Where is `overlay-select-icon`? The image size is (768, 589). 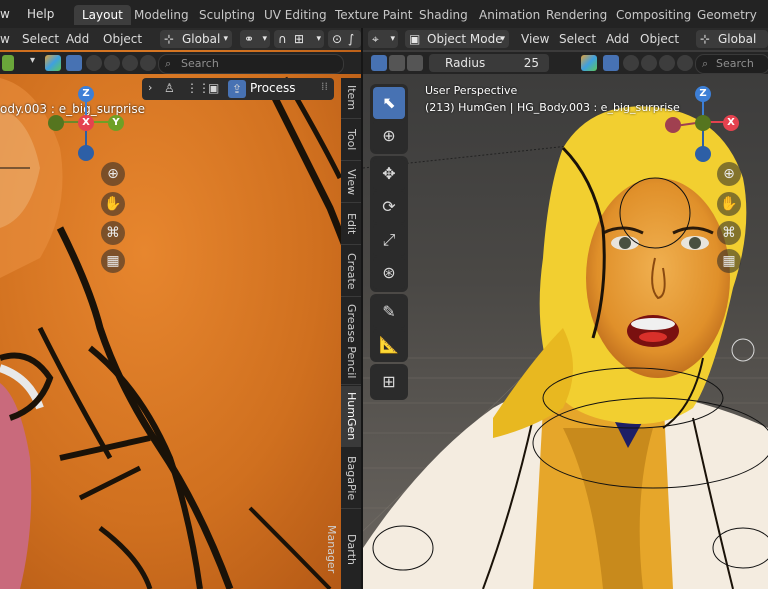
overlay-select-icon is located at coordinates (611, 63).